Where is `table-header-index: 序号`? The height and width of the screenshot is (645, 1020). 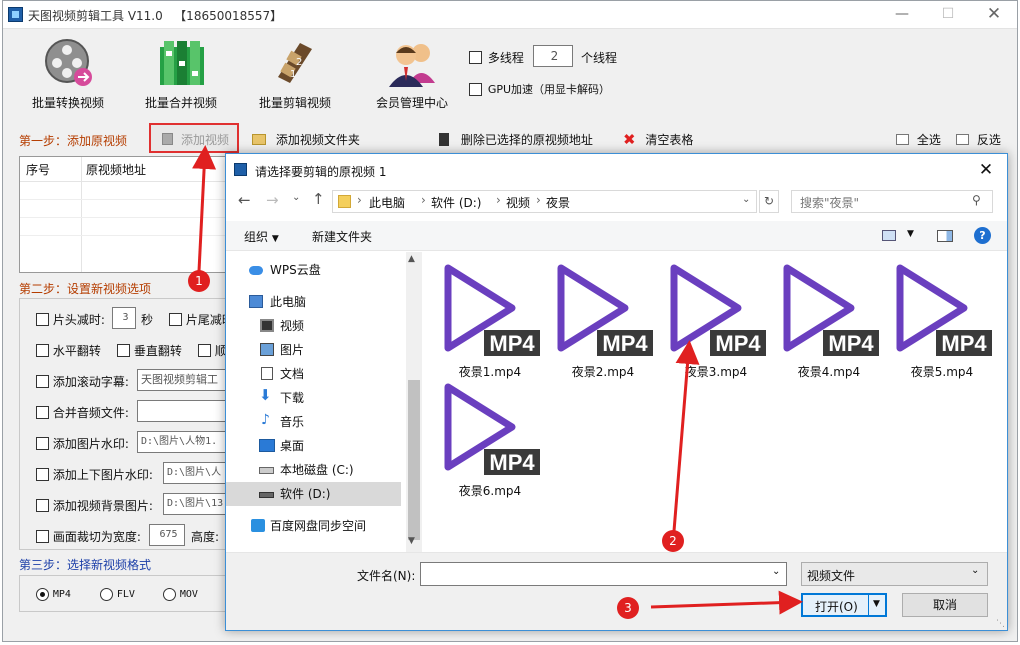
table-header-index: 序号 is located at coordinates (38, 169).